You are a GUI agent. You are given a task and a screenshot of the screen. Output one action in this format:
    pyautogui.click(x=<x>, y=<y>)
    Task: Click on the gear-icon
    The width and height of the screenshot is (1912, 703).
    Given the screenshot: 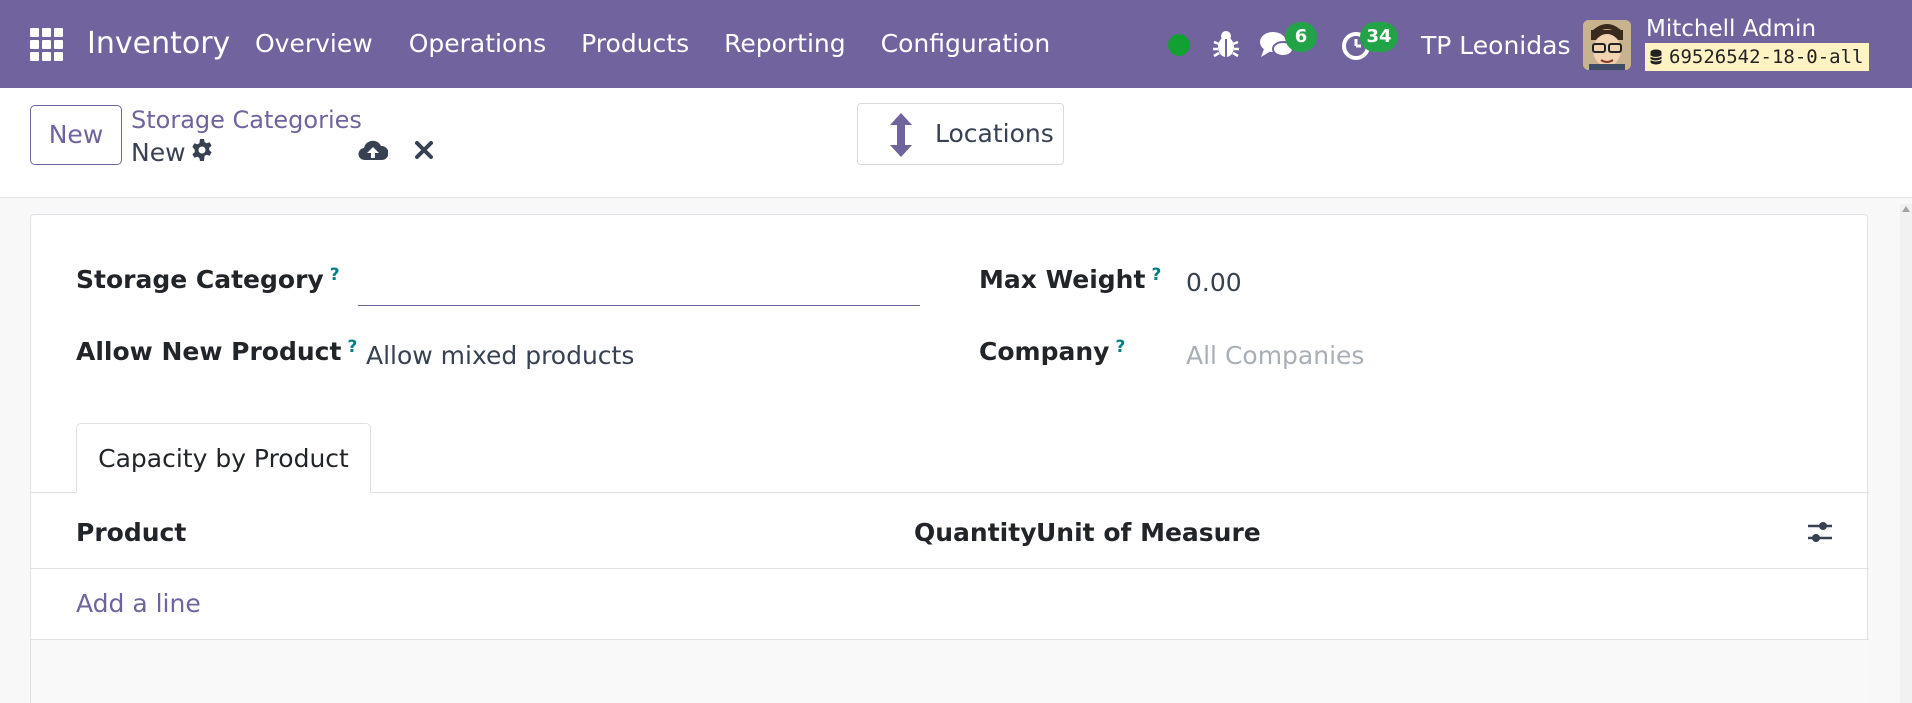 What is the action you would take?
    pyautogui.click(x=202, y=150)
    